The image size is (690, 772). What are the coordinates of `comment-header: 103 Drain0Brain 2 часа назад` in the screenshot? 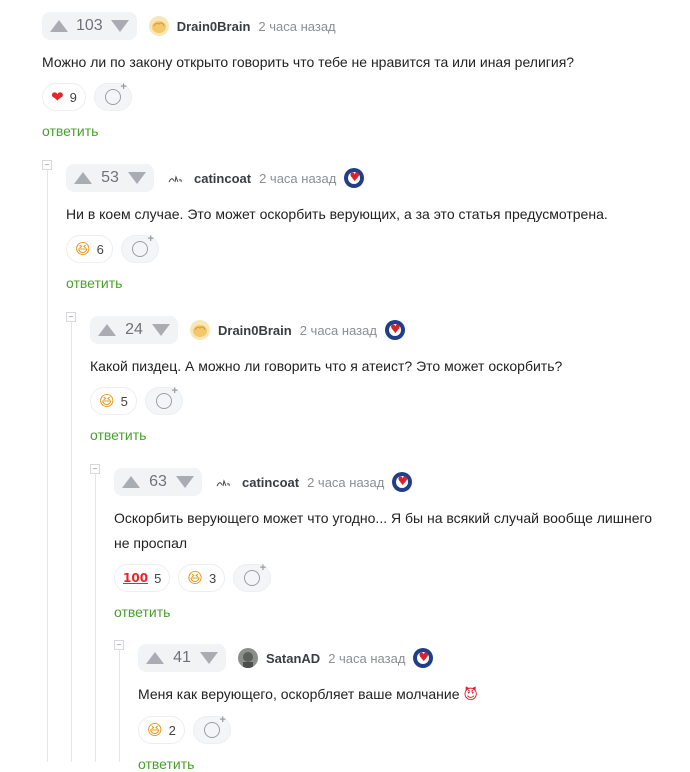 It's located at (362, 26).